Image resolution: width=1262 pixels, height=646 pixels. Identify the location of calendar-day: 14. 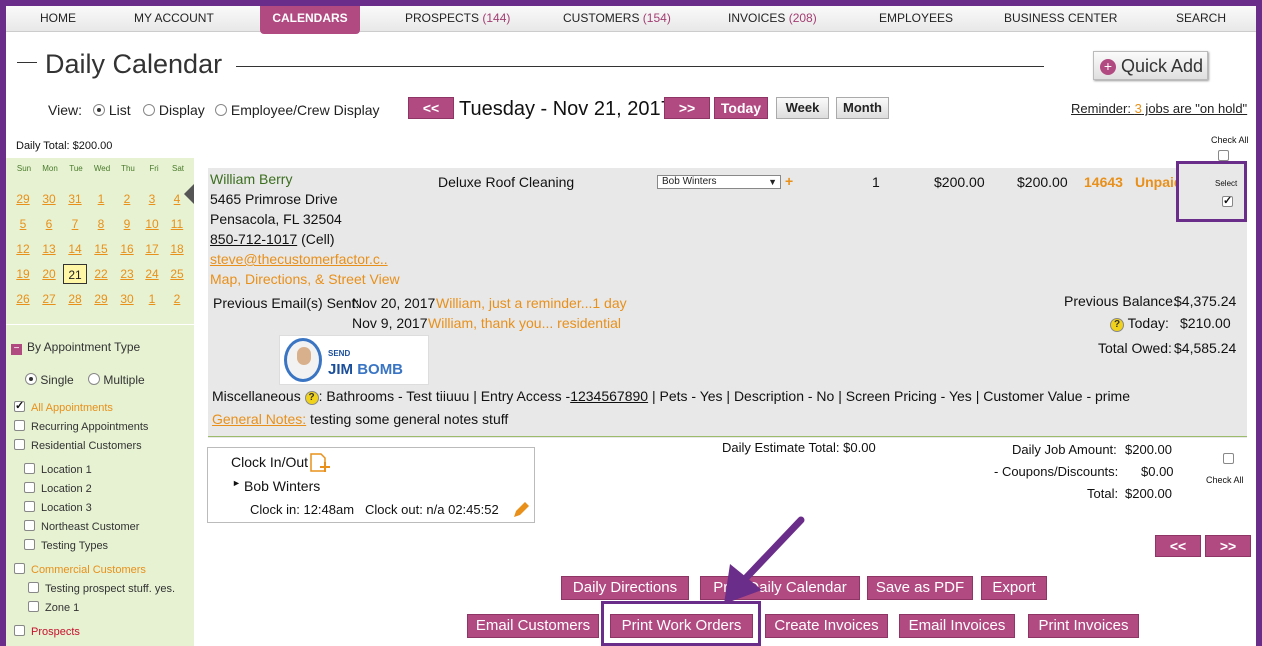
(75, 249).